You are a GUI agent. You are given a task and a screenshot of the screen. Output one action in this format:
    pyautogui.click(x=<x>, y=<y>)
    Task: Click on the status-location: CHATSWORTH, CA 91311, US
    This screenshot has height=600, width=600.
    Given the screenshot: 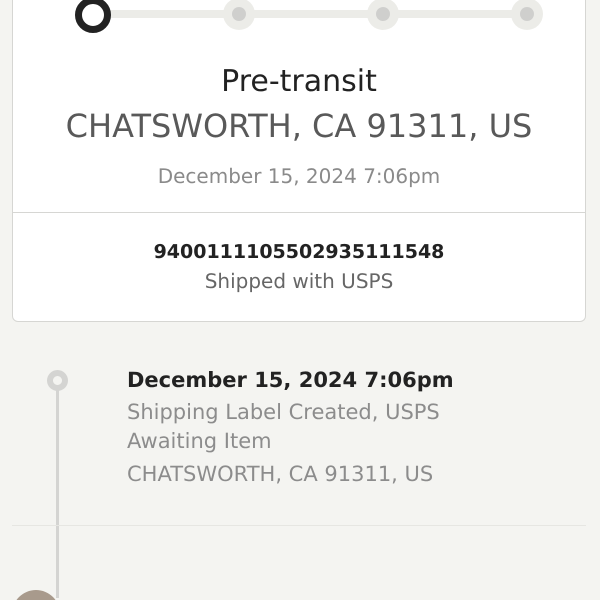 What is the action you would take?
    pyautogui.click(x=299, y=126)
    